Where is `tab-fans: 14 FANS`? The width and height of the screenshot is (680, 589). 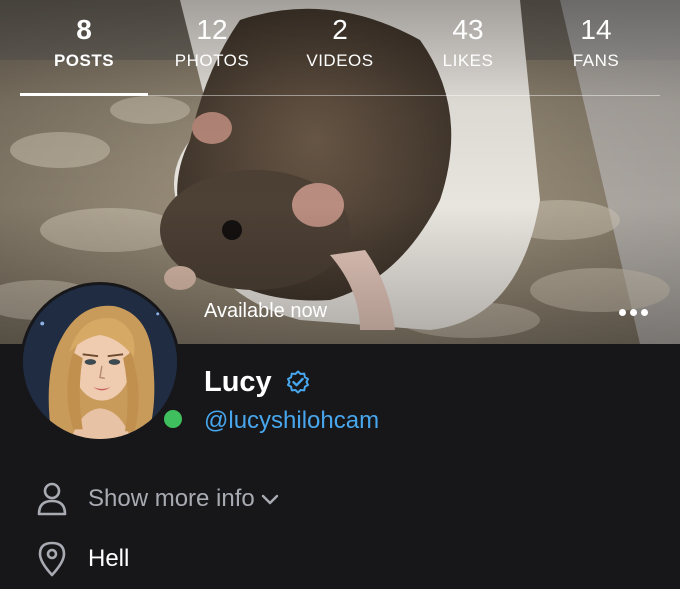 tab-fans: 14 FANS is located at coordinates (596, 54).